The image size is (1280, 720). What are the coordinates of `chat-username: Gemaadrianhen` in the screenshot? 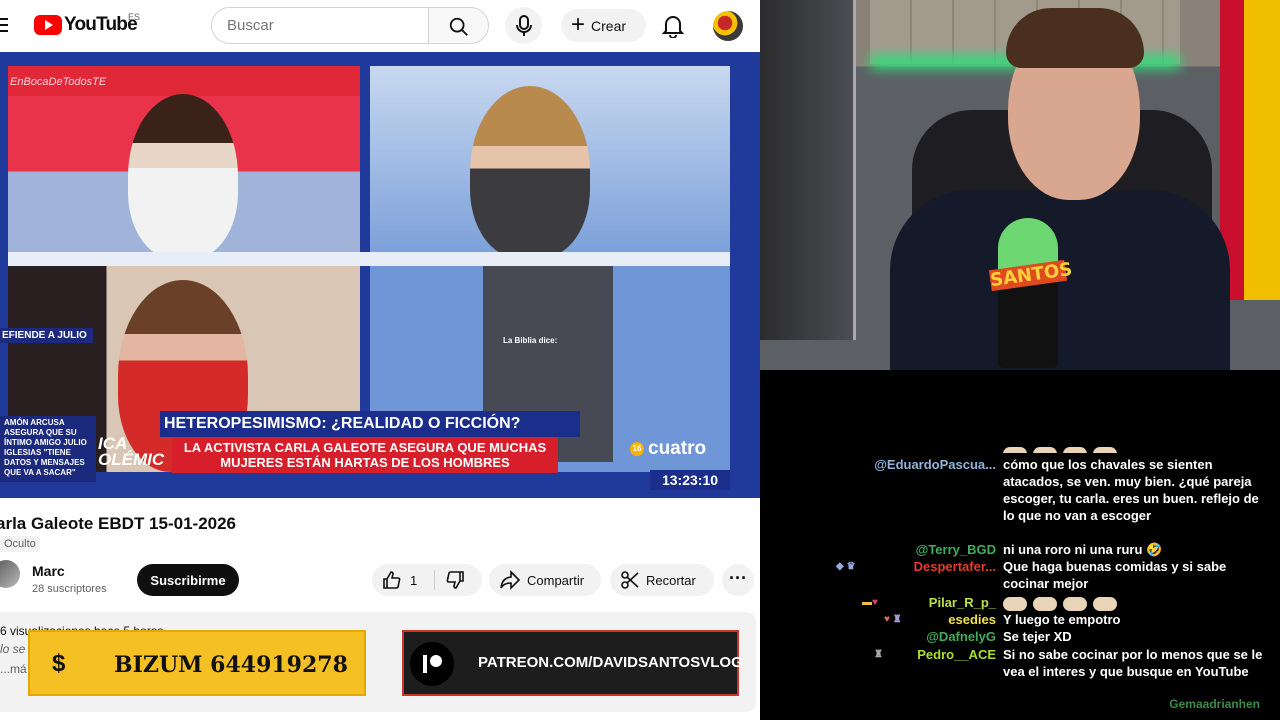 It's located at (1214, 704).